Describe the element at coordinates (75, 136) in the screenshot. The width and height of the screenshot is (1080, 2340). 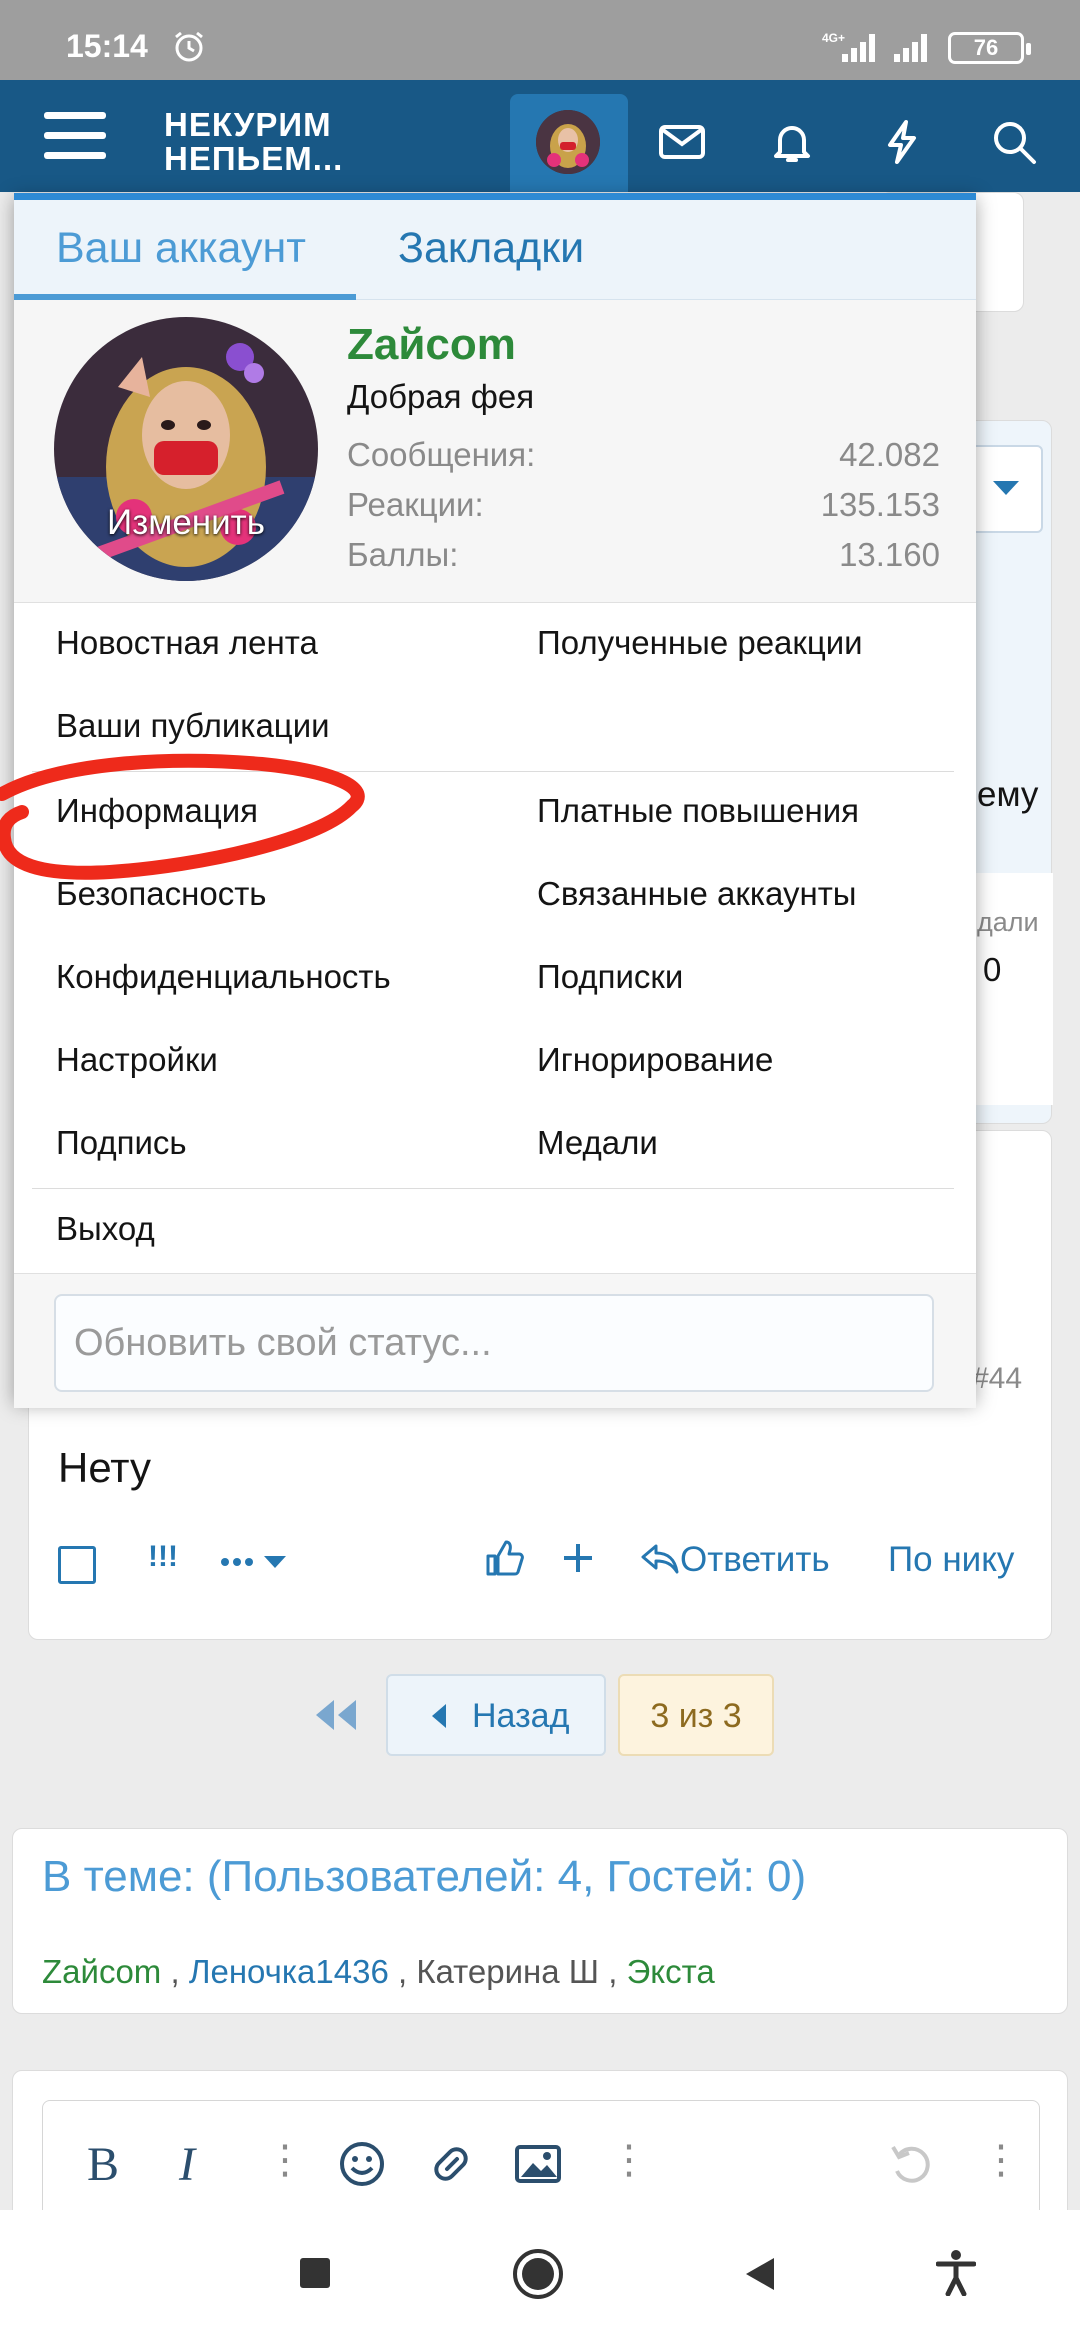
I see `menu-icon` at that location.